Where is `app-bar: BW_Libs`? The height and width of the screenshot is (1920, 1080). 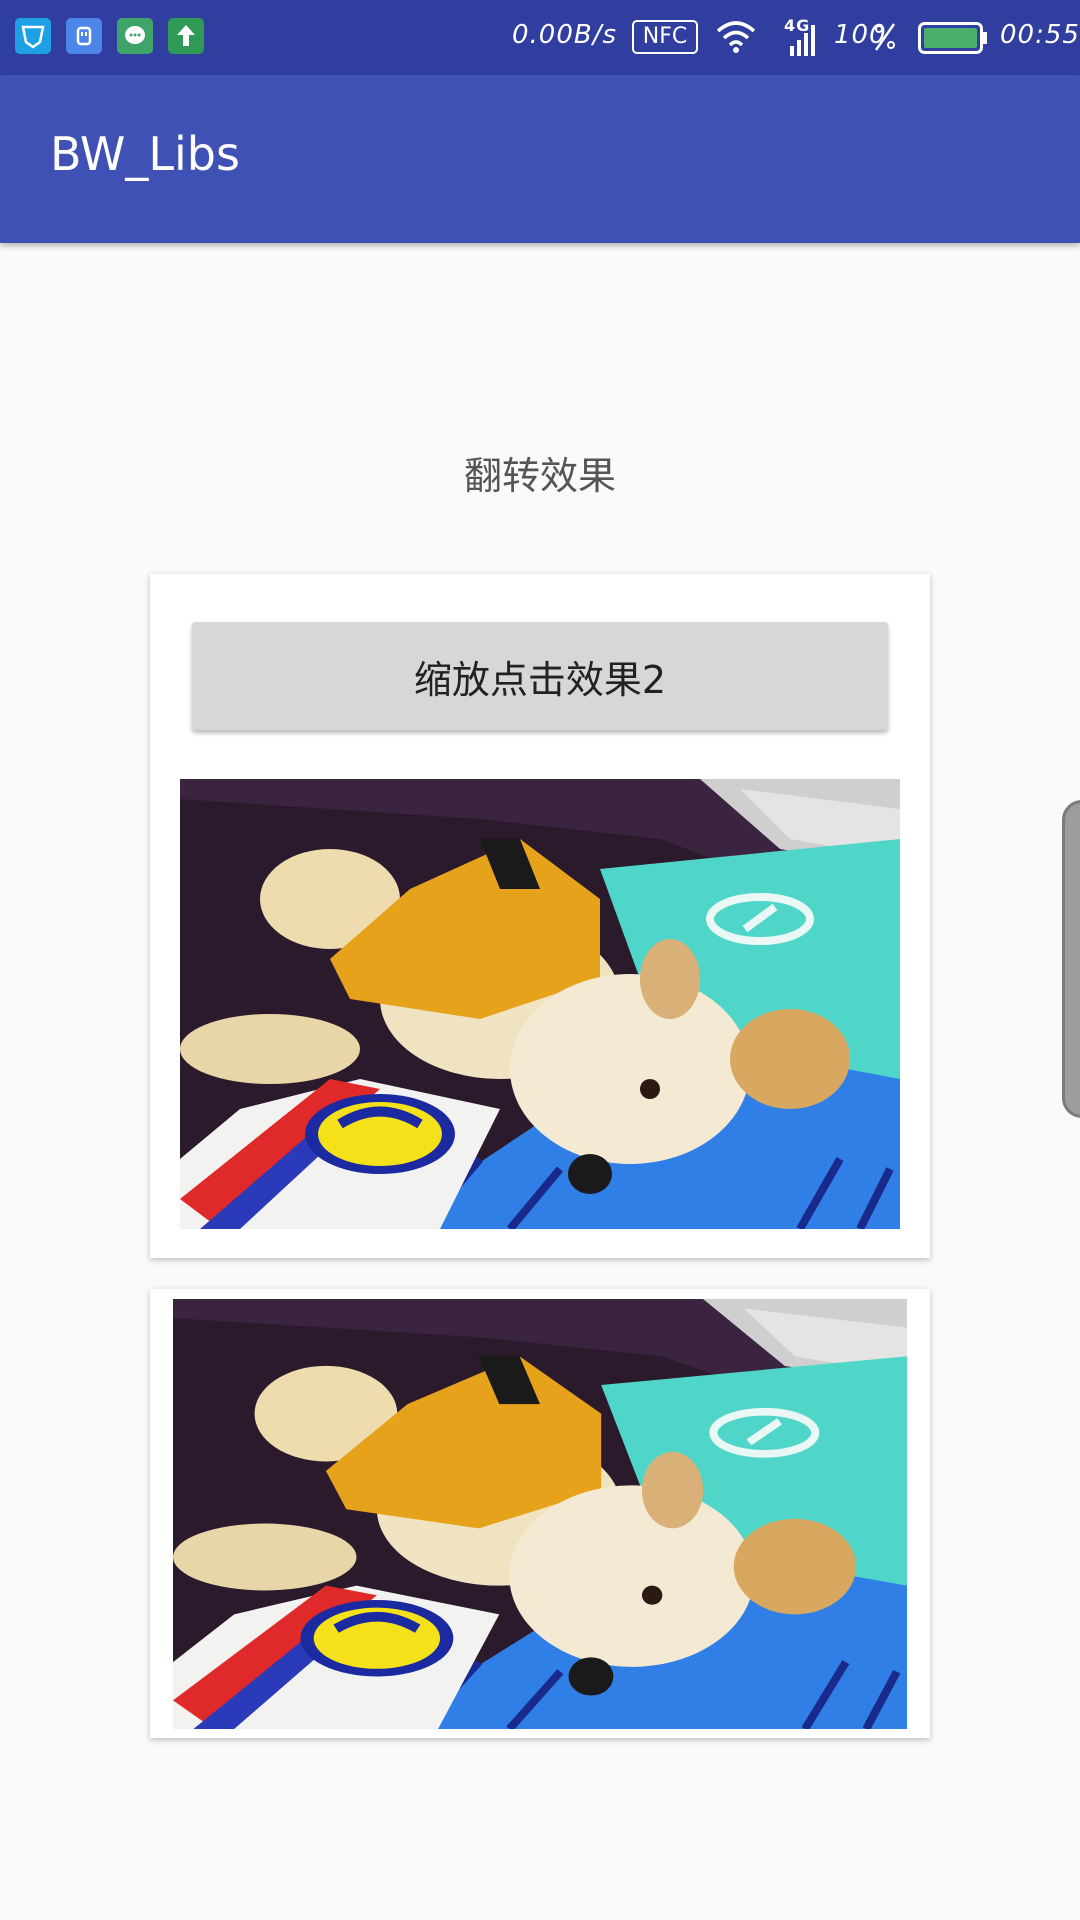 app-bar: BW_Libs is located at coordinates (540, 159).